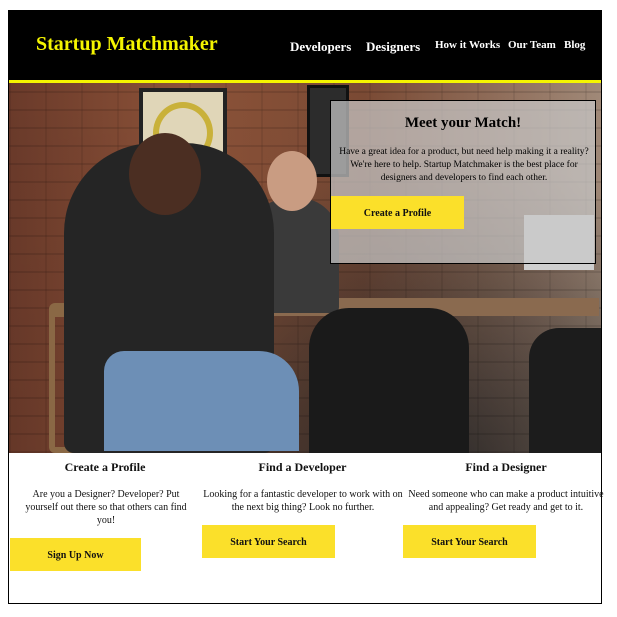  I want to click on nav-how-it-works: How it Works, so click(467, 45).